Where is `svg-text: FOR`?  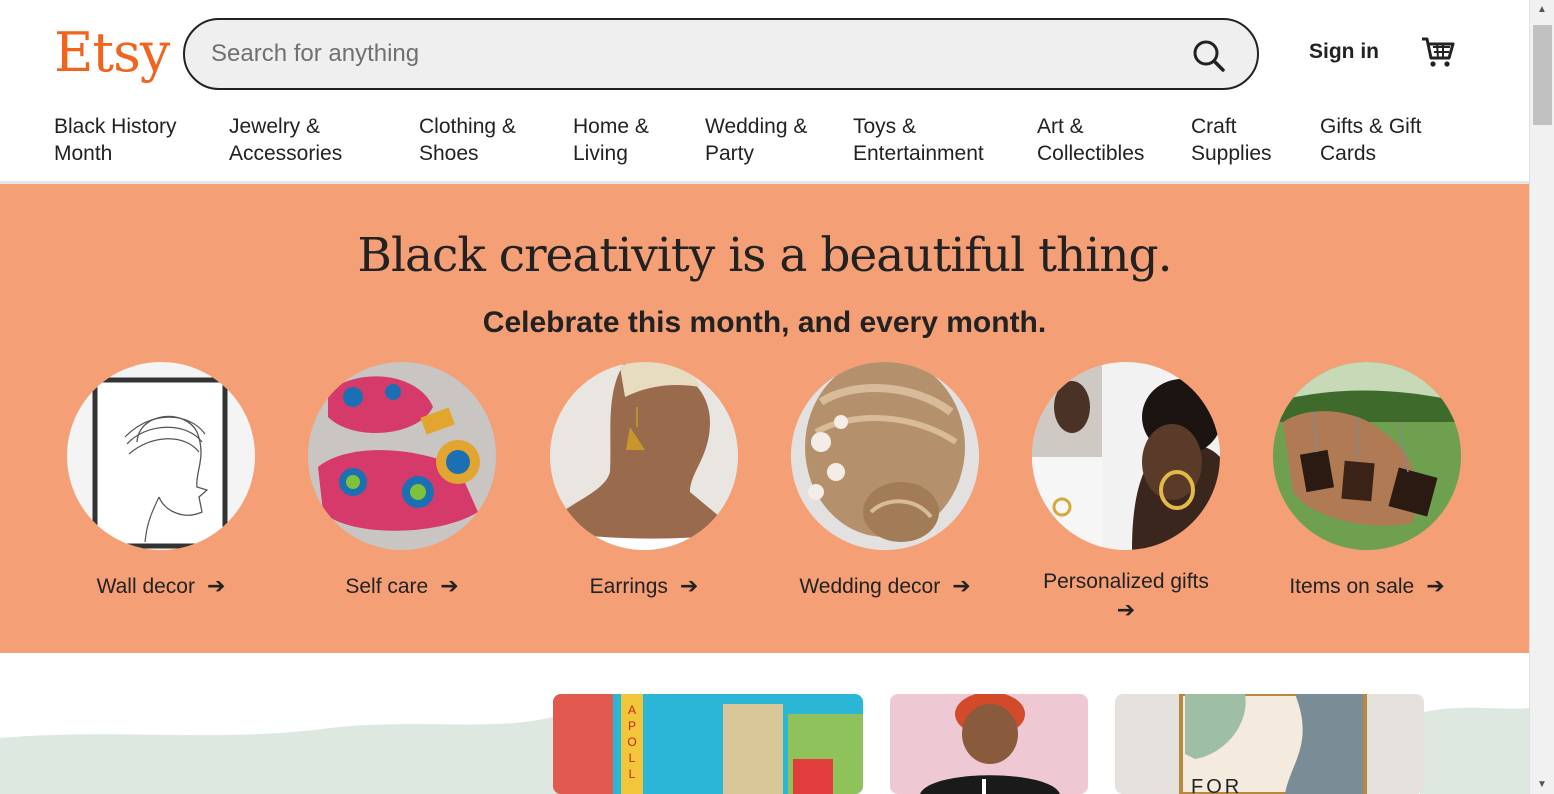 svg-text: FOR is located at coordinates (1216, 785).